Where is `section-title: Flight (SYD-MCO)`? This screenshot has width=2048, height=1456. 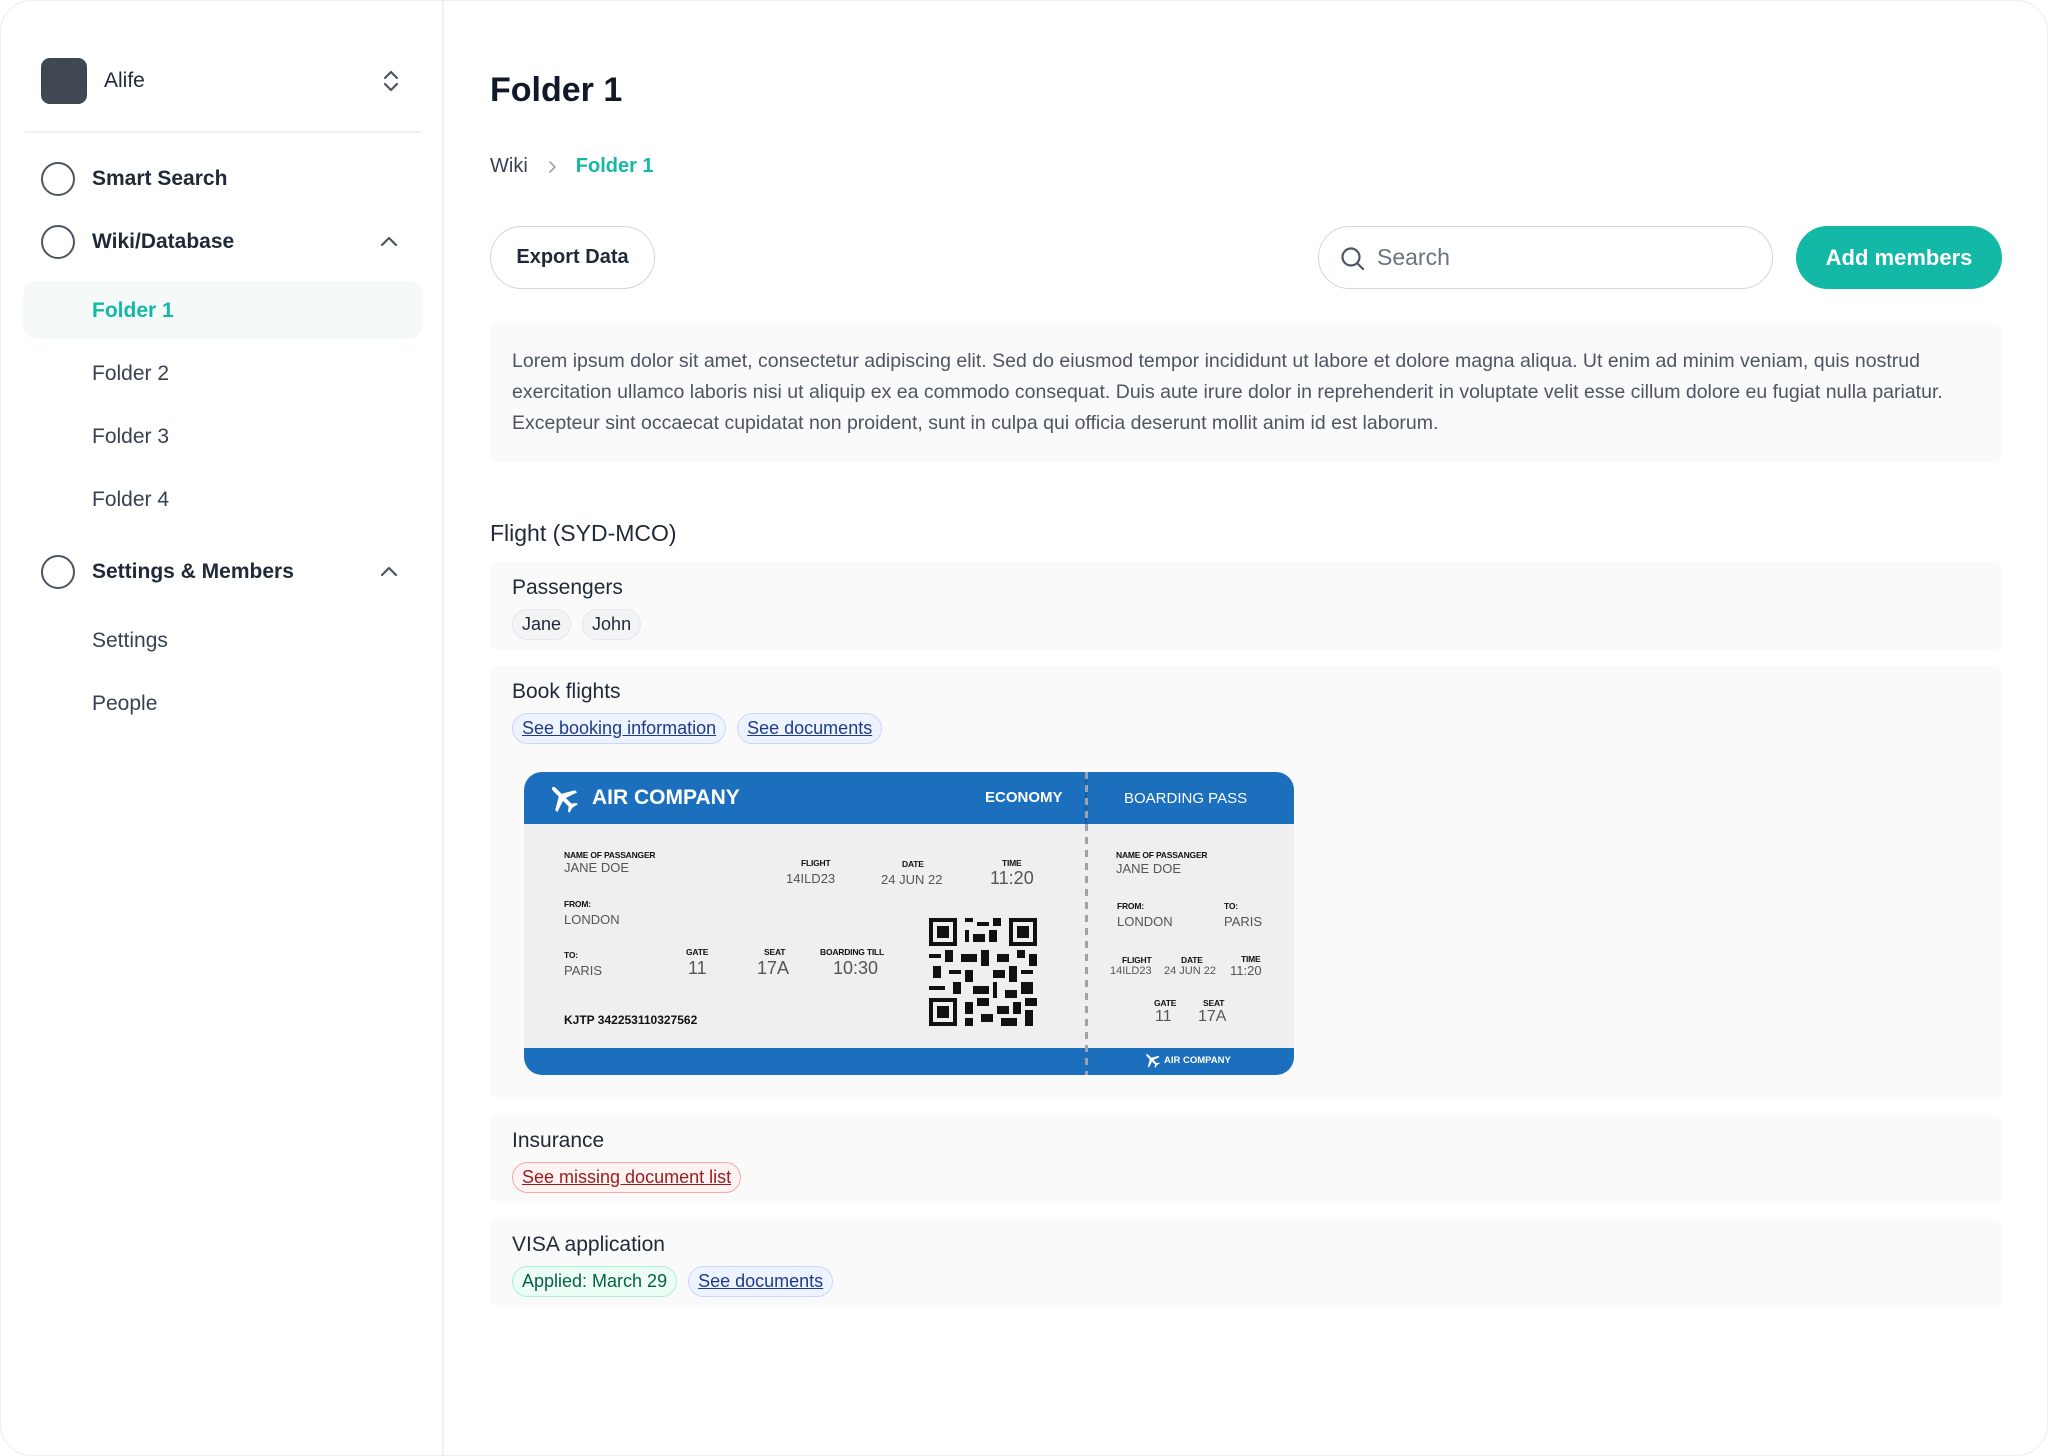
section-title: Flight (SYD-MCO) is located at coordinates (583, 533).